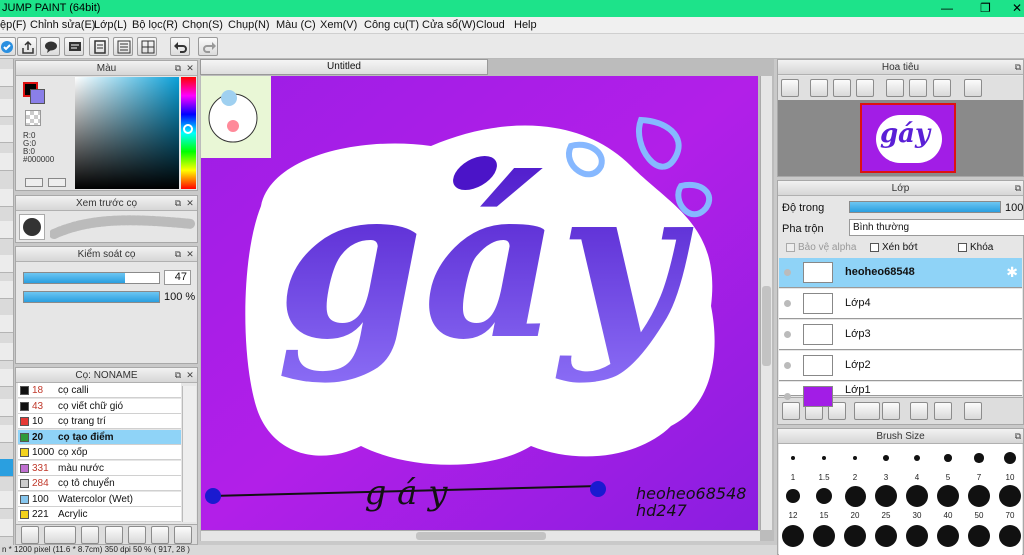 This screenshot has height=555, width=1024. What do you see at coordinates (137, 535) in the screenshot?
I see `brush-duplicate-button` at bounding box center [137, 535].